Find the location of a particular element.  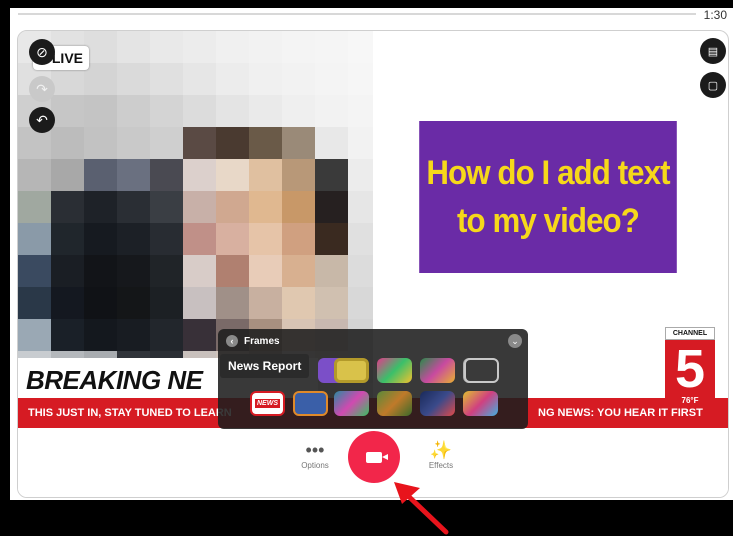

timer-label: 1:30 is located at coordinates (715, 15).